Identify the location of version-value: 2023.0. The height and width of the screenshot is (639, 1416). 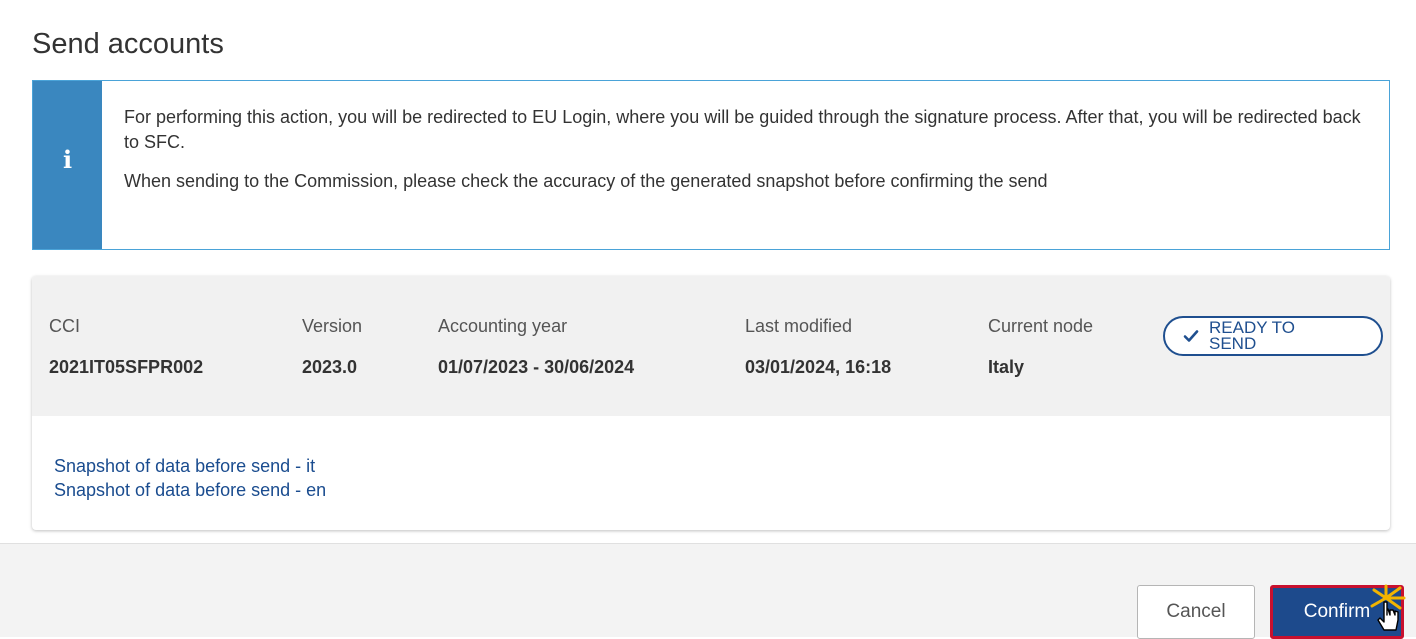
(330, 367).